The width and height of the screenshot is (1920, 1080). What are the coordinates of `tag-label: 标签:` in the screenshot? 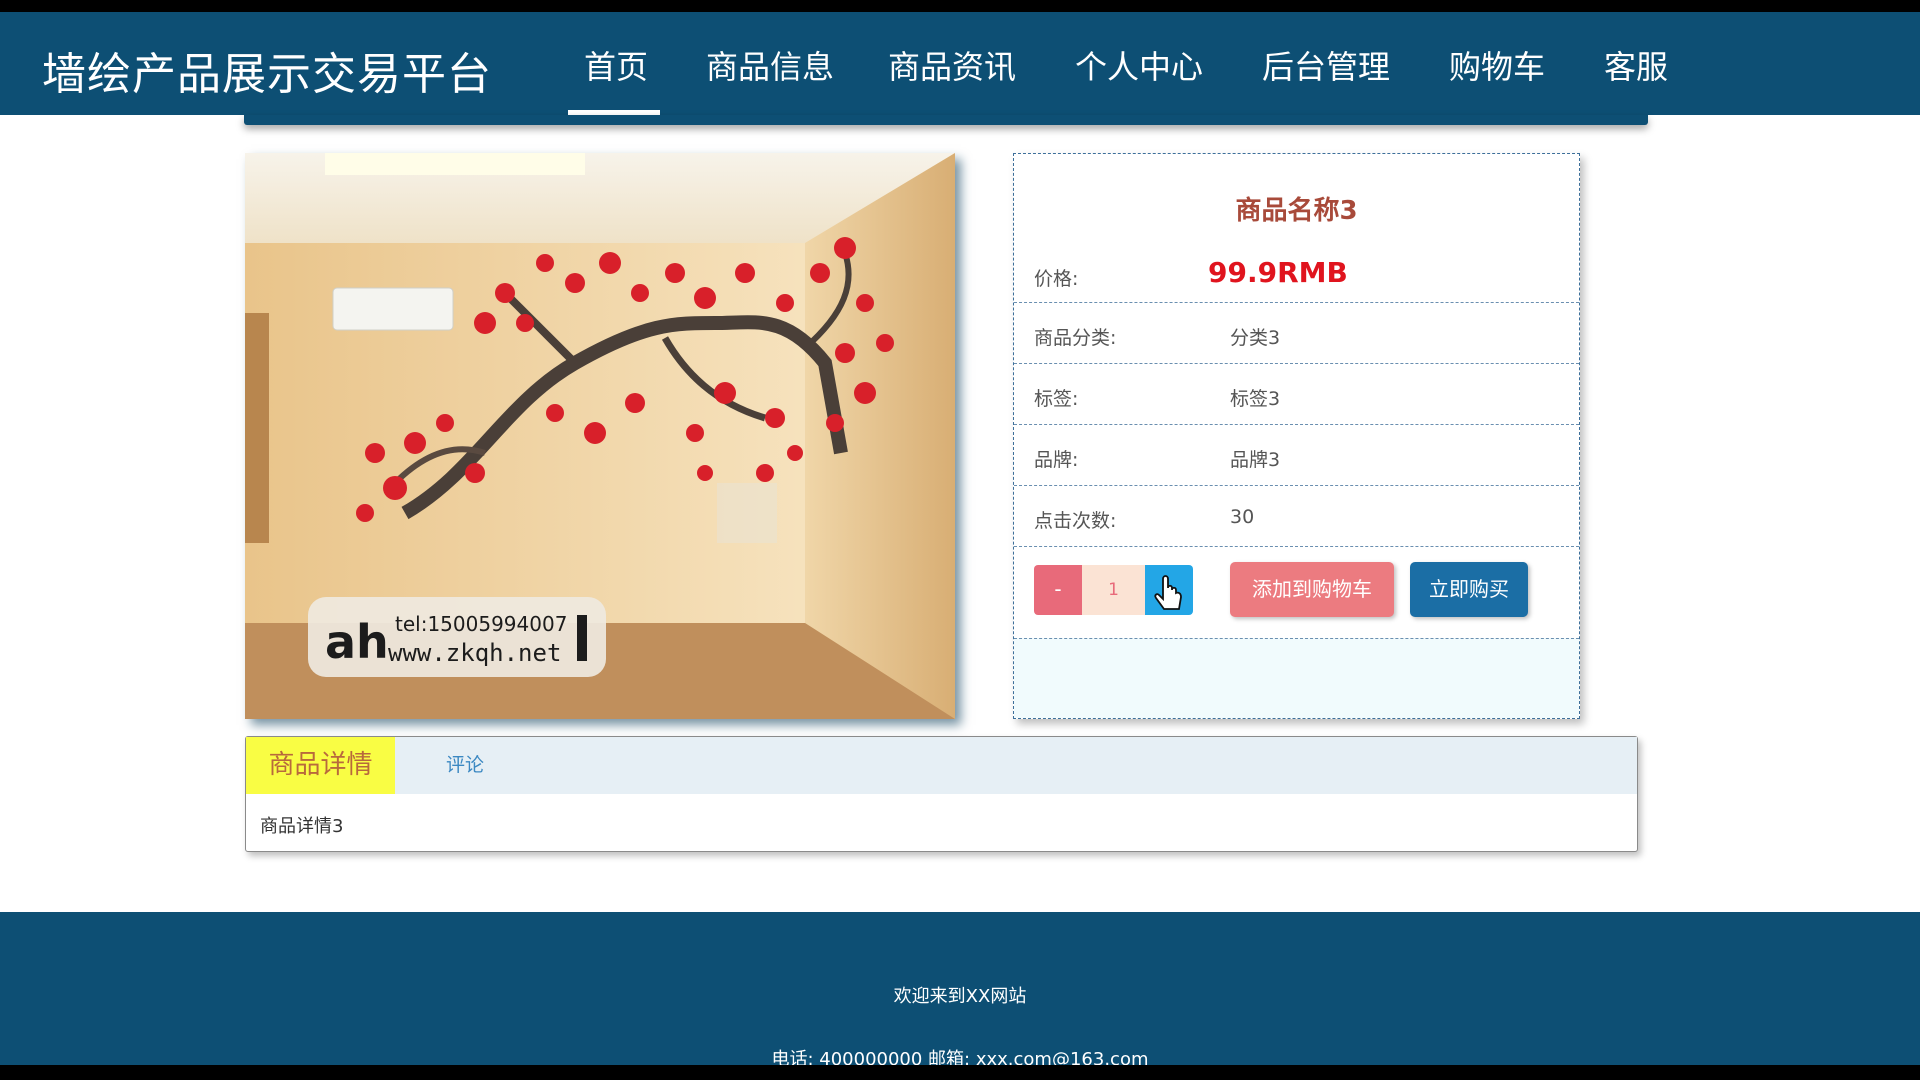 It's located at (1056, 399).